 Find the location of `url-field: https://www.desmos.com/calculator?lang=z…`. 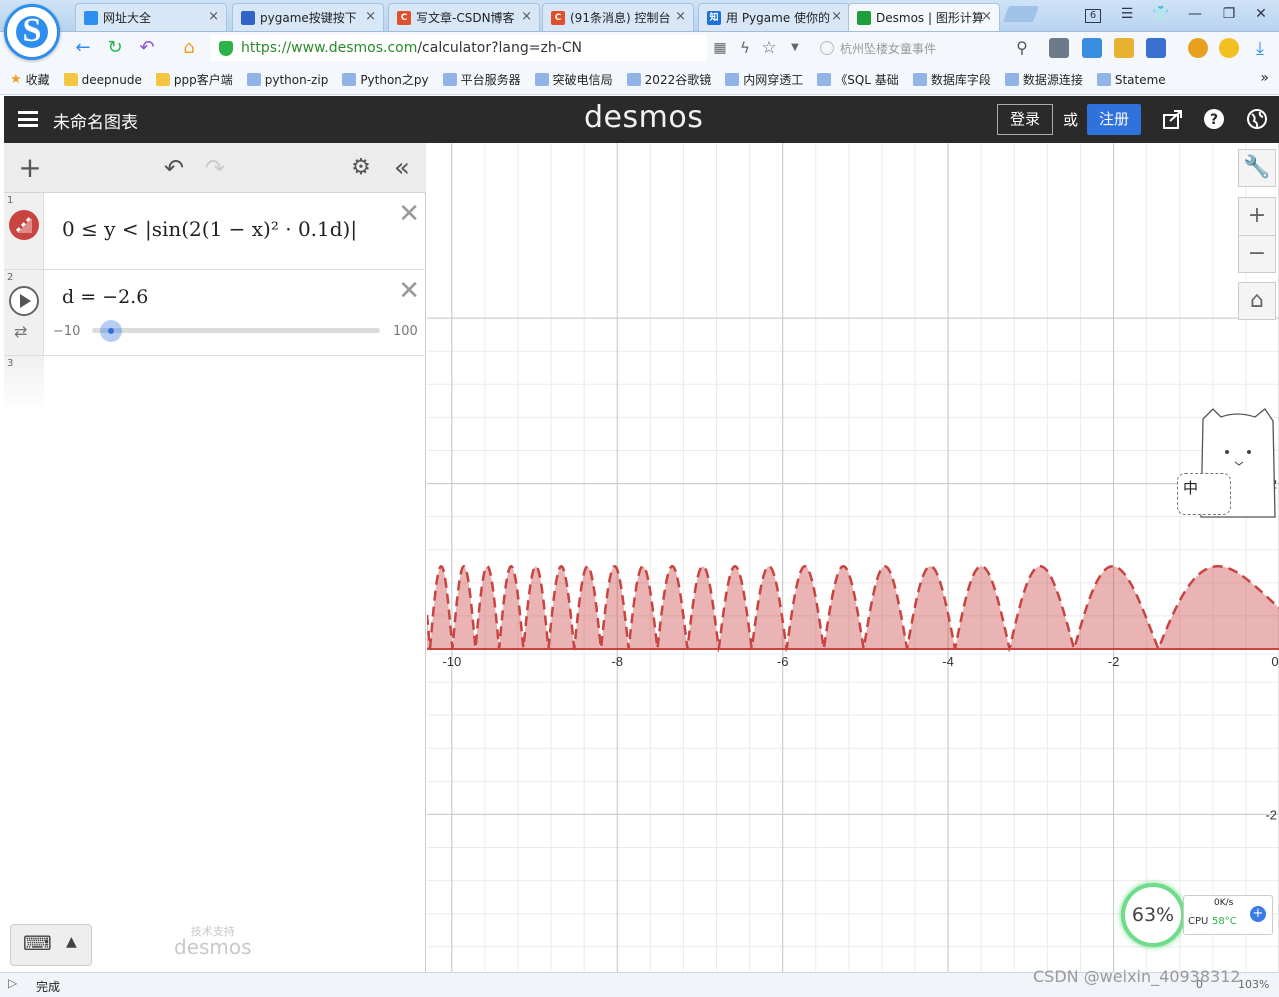

url-field: https://www.desmos.com/calculator?lang=z… is located at coordinates (459, 48).